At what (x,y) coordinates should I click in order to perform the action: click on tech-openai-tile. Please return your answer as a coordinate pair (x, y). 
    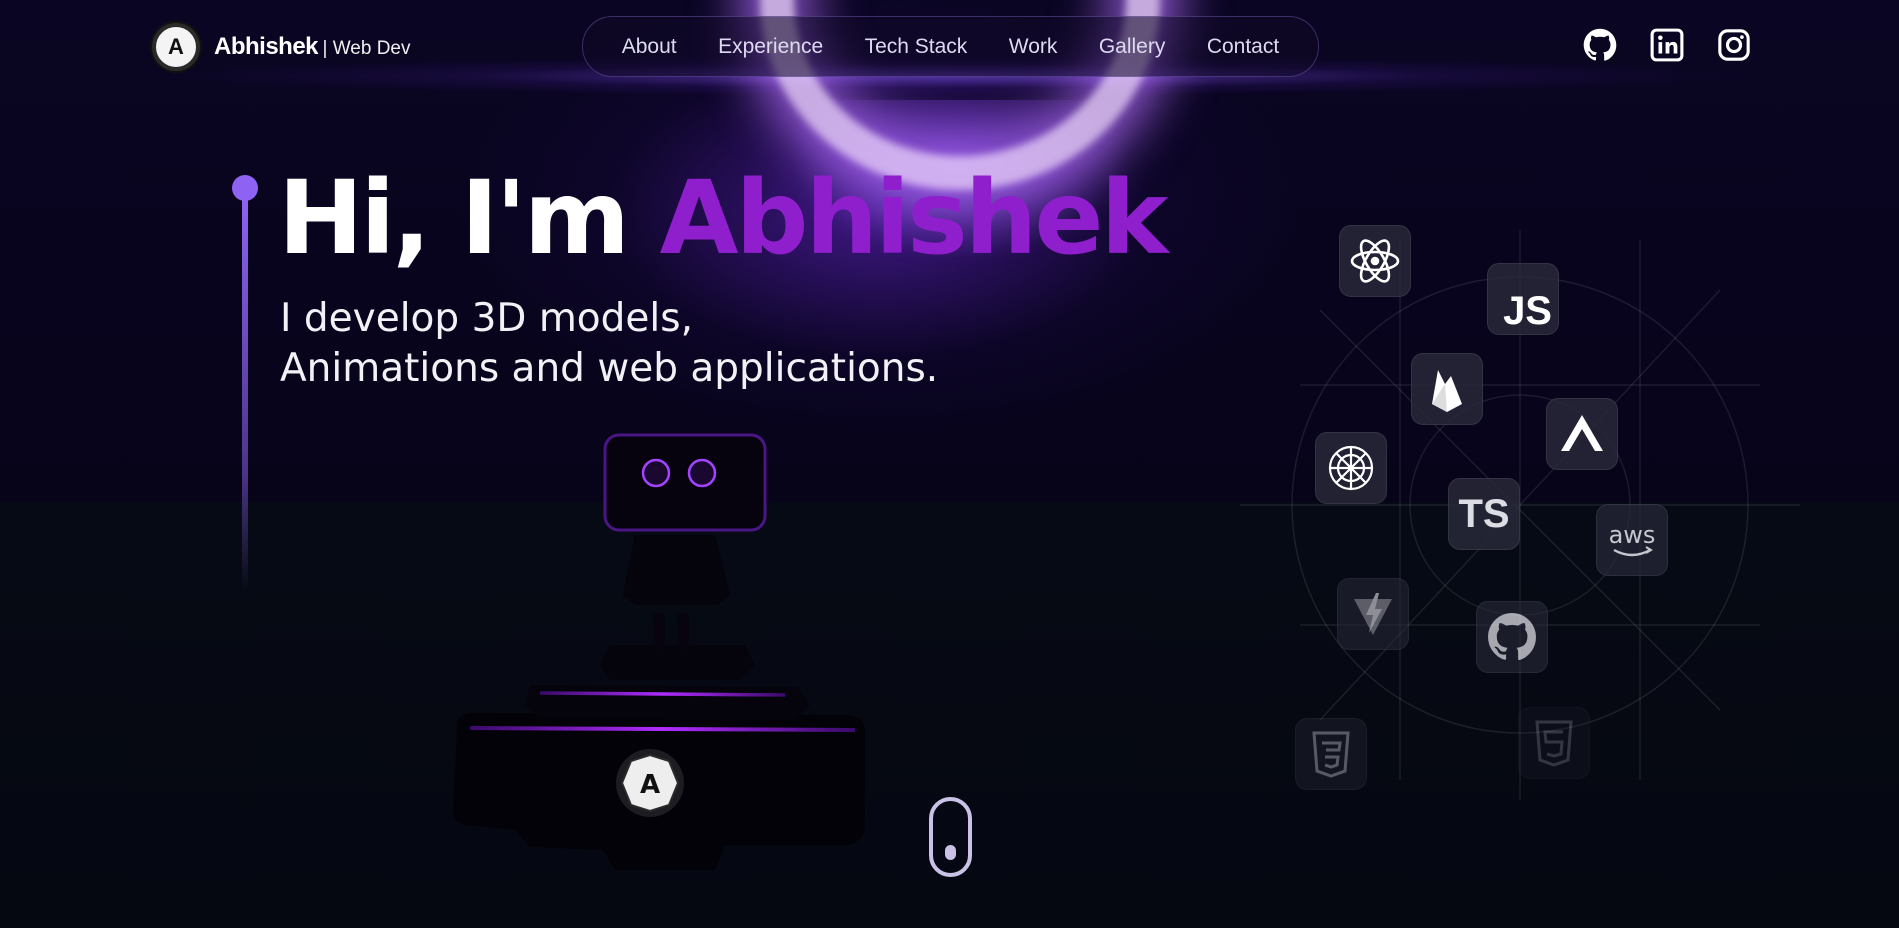
    Looking at the image, I should click on (1351, 468).